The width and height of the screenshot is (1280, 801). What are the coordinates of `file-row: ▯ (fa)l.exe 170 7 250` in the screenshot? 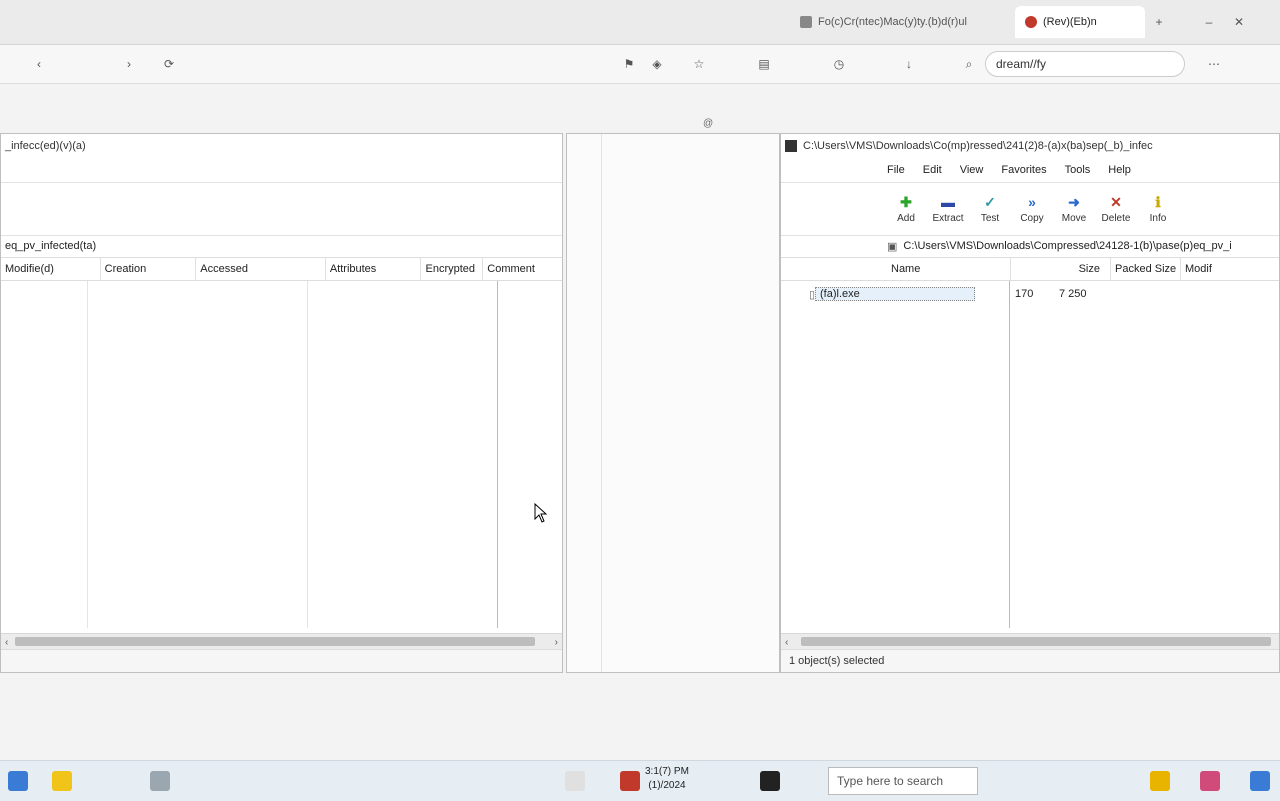 It's located at (1030, 294).